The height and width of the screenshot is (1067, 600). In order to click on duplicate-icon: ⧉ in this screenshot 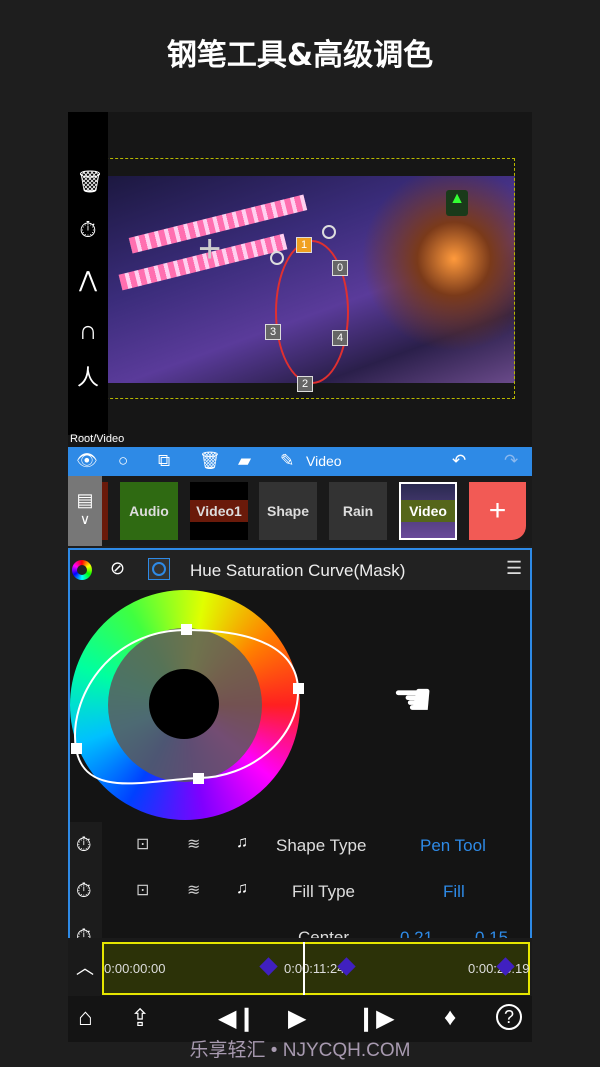, I will do `click(164, 461)`.